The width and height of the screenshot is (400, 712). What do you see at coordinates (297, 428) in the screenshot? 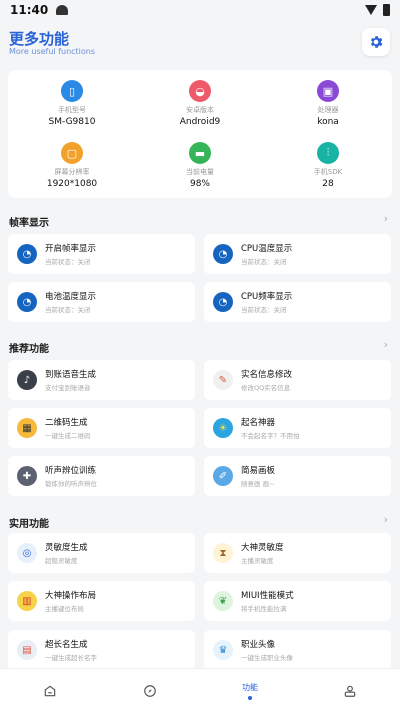
I see `card-naming: ☀ 起名神器 不会起名字？不用怕` at bounding box center [297, 428].